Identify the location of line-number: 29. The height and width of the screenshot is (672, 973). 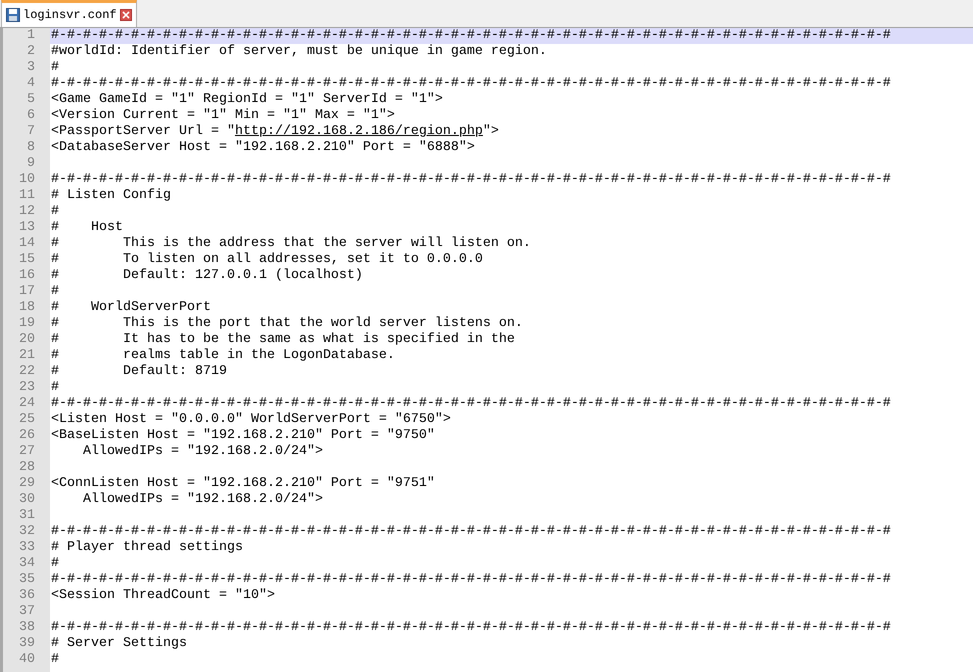
(27, 483).